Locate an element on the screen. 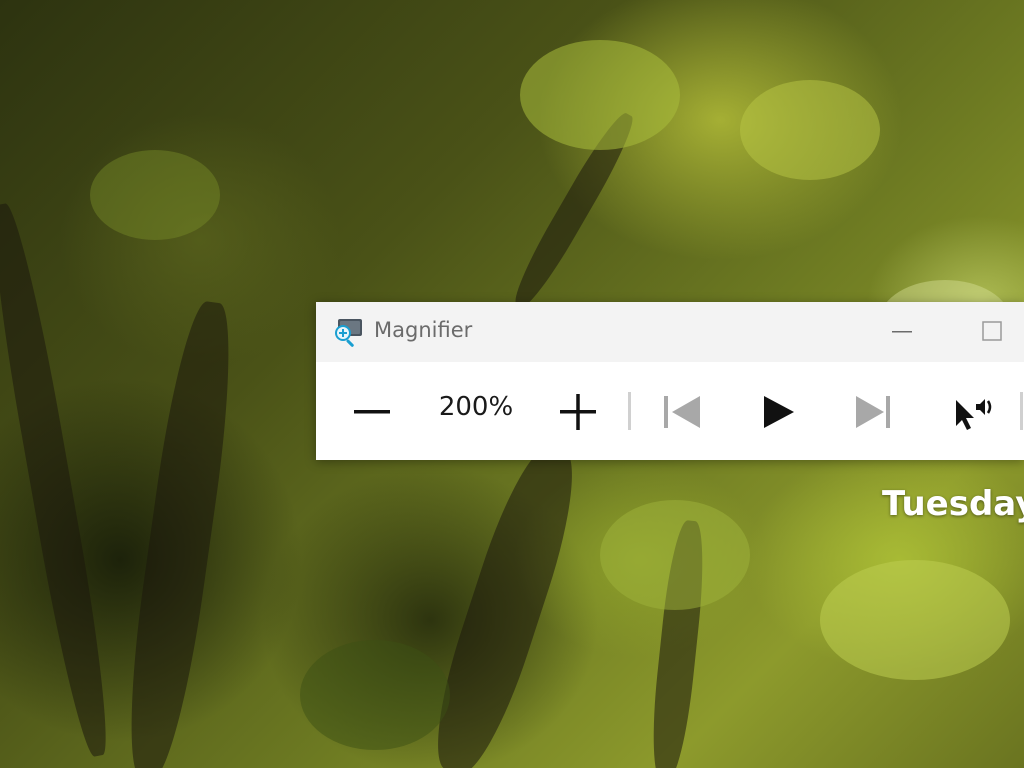 The height and width of the screenshot is (768, 1024). play-button is located at coordinates (778, 412).